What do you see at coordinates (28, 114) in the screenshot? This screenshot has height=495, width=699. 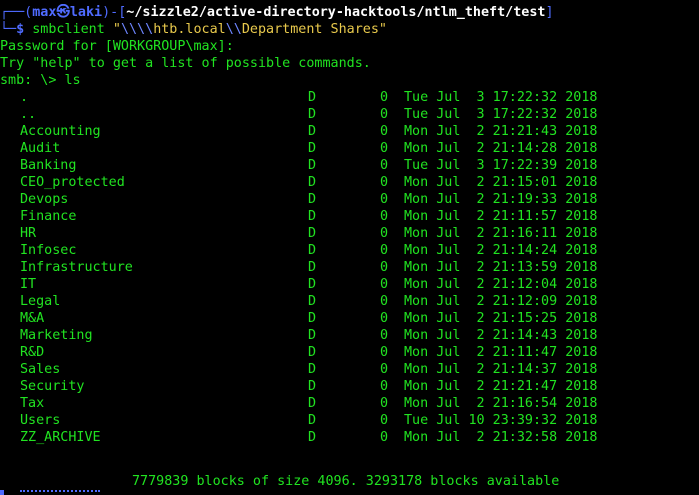 I see `entry-name: ..` at bounding box center [28, 114].